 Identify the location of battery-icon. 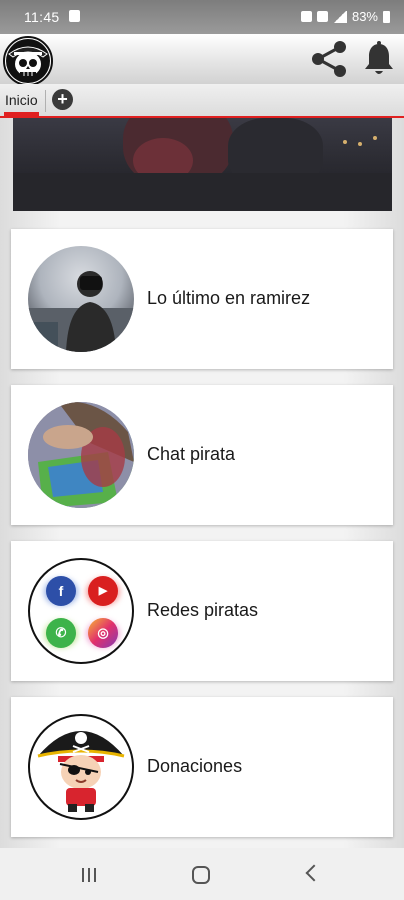
(386, 16).